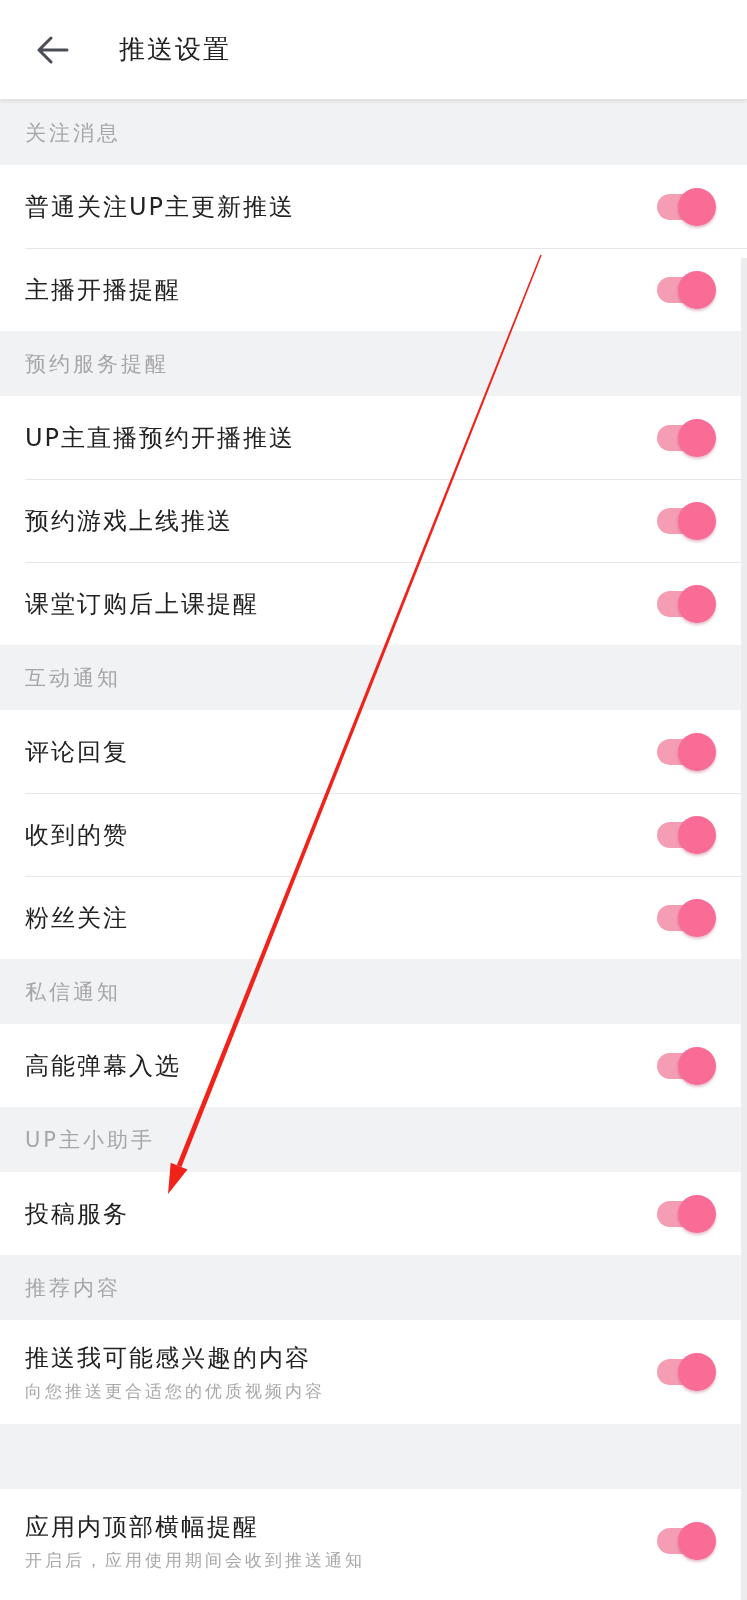 The height and width of the screenshot is (1600, 747). What do you see at coordinates (103, 290) in the screenshot?
I see `setting-label: 主播开播提醒` at bounding box center [103, 290].